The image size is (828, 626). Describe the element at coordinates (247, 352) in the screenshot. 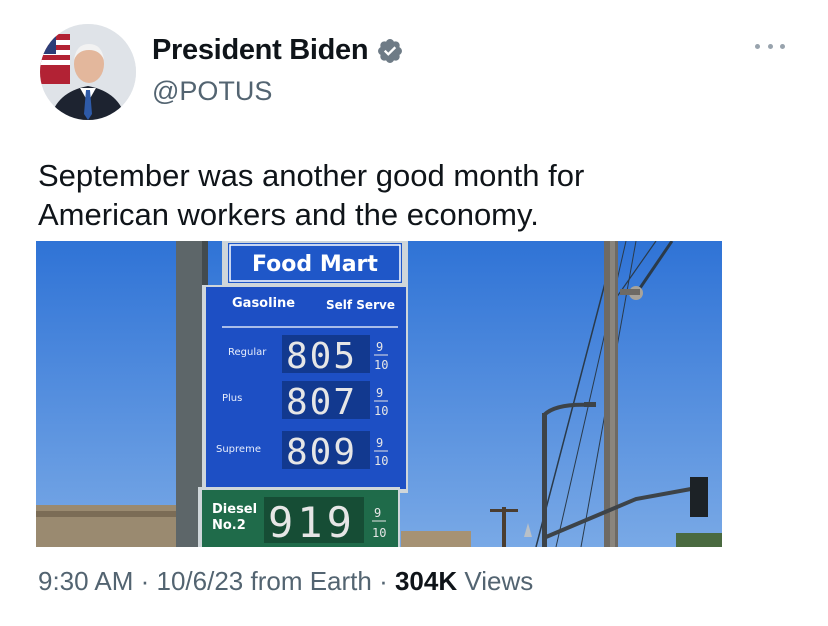

I see `grade-regular: Regular` at that location.